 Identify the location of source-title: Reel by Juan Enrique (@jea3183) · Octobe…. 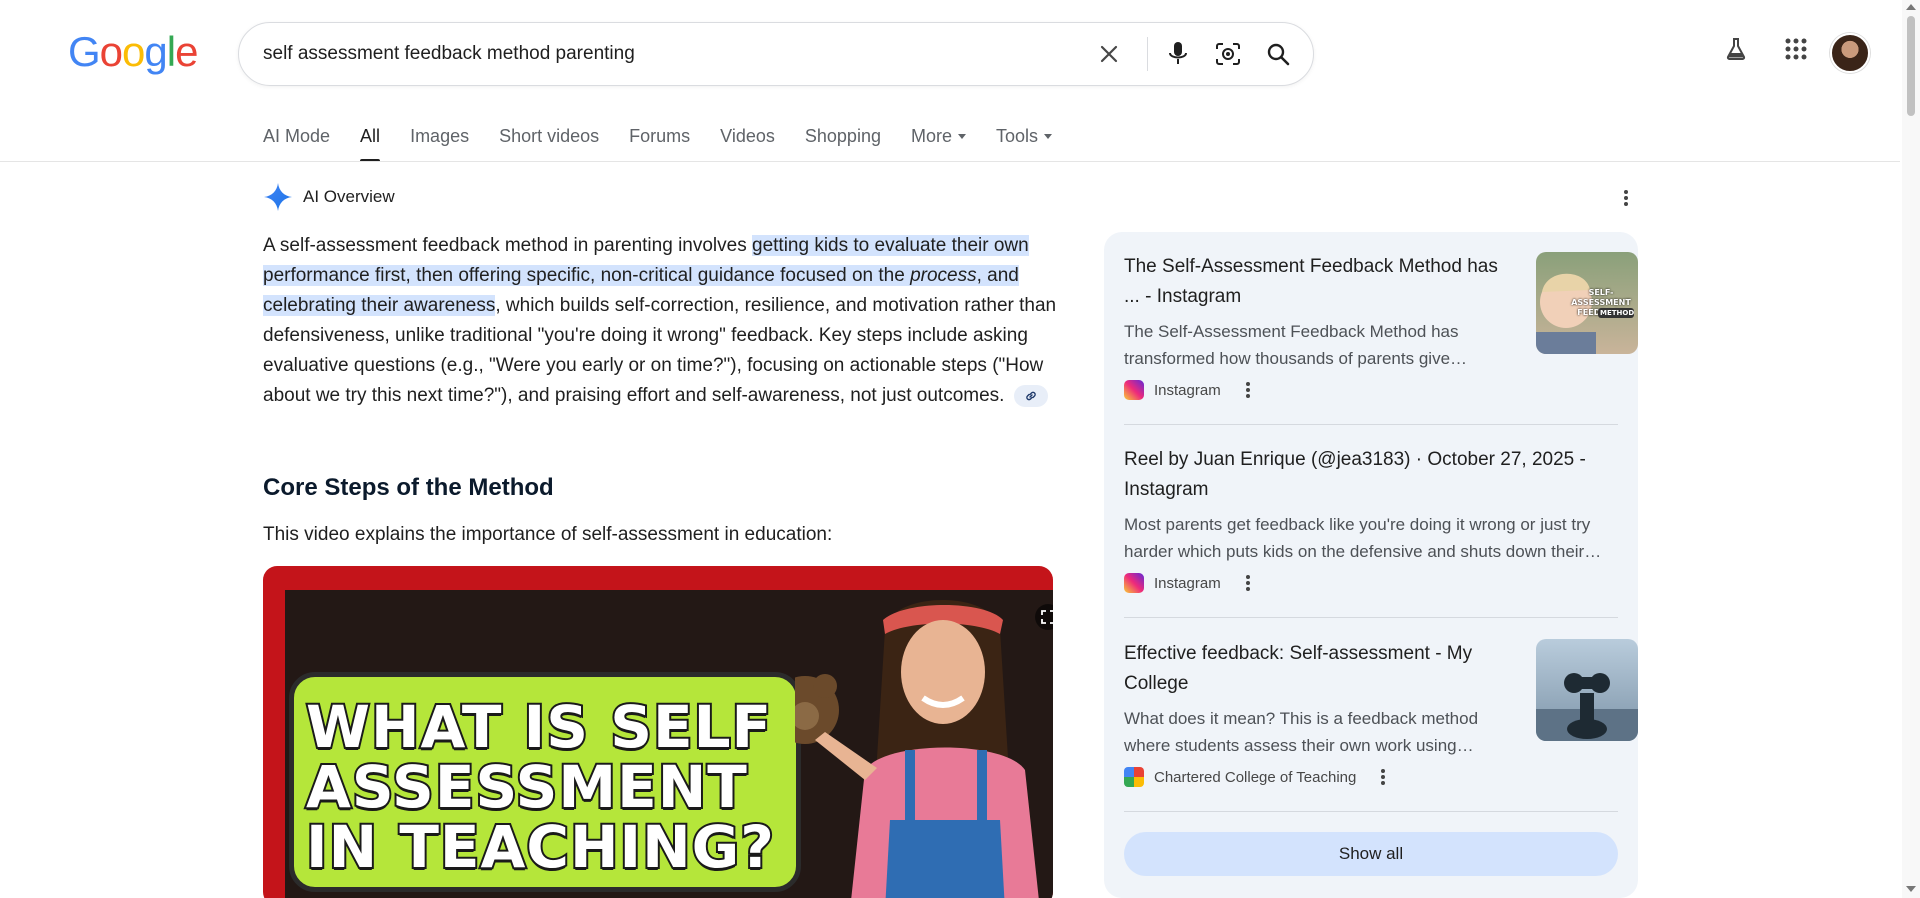
(1371, 475).